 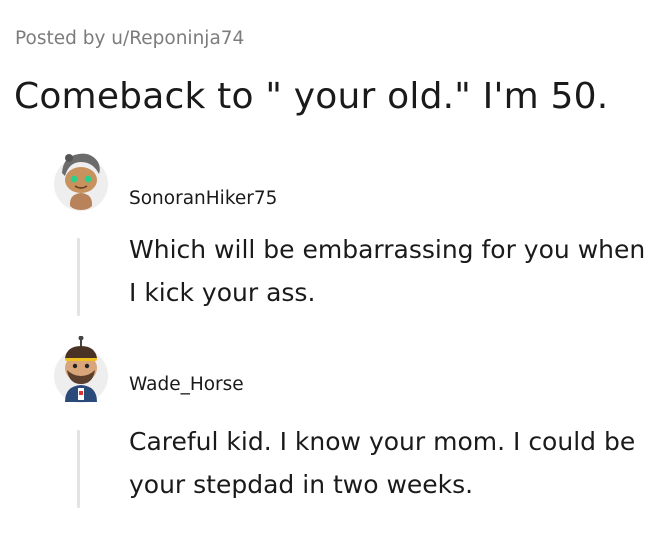 I want to click on post-title: Comeback to " your old." I'm 50., so click(x=311, y=96).